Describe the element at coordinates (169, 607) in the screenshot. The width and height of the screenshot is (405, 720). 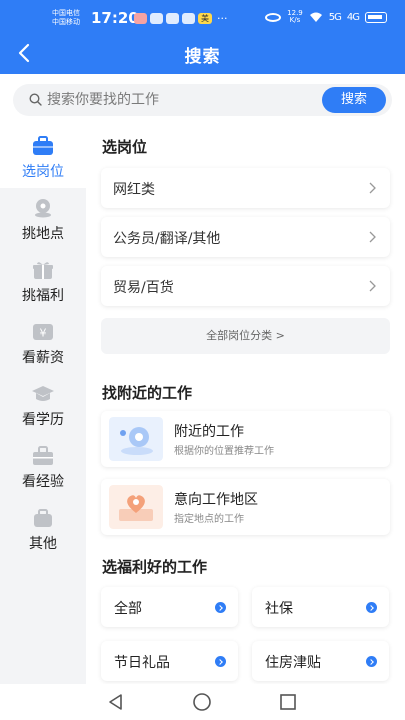
I see `benefit-item: 全部` at that location.